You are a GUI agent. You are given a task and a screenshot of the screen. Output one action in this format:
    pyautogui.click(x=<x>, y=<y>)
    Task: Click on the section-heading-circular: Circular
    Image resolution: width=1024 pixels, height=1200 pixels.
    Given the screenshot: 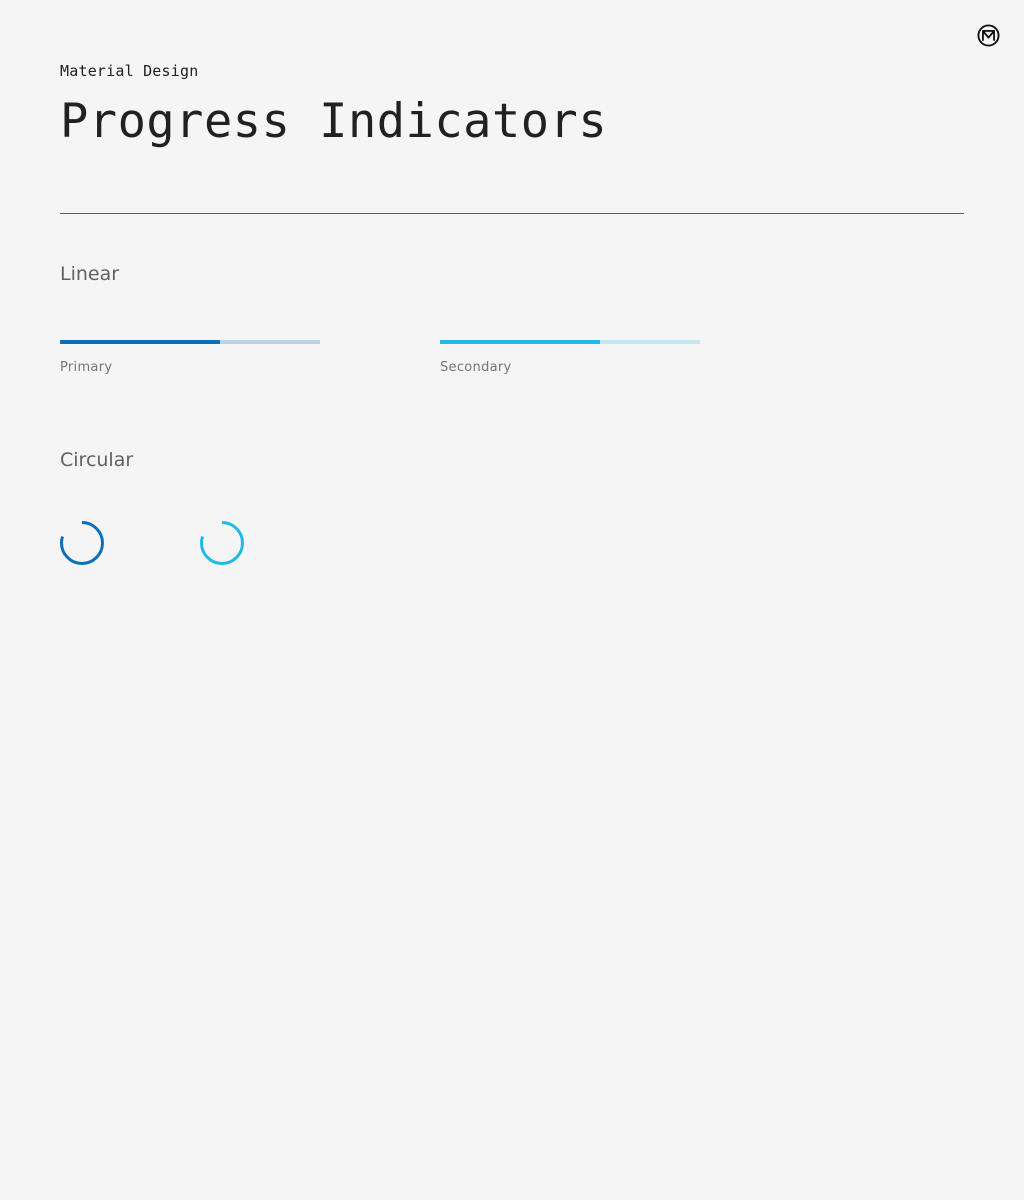 What is the action you would take?
    pyautogui.click(x=97, y=460)
    